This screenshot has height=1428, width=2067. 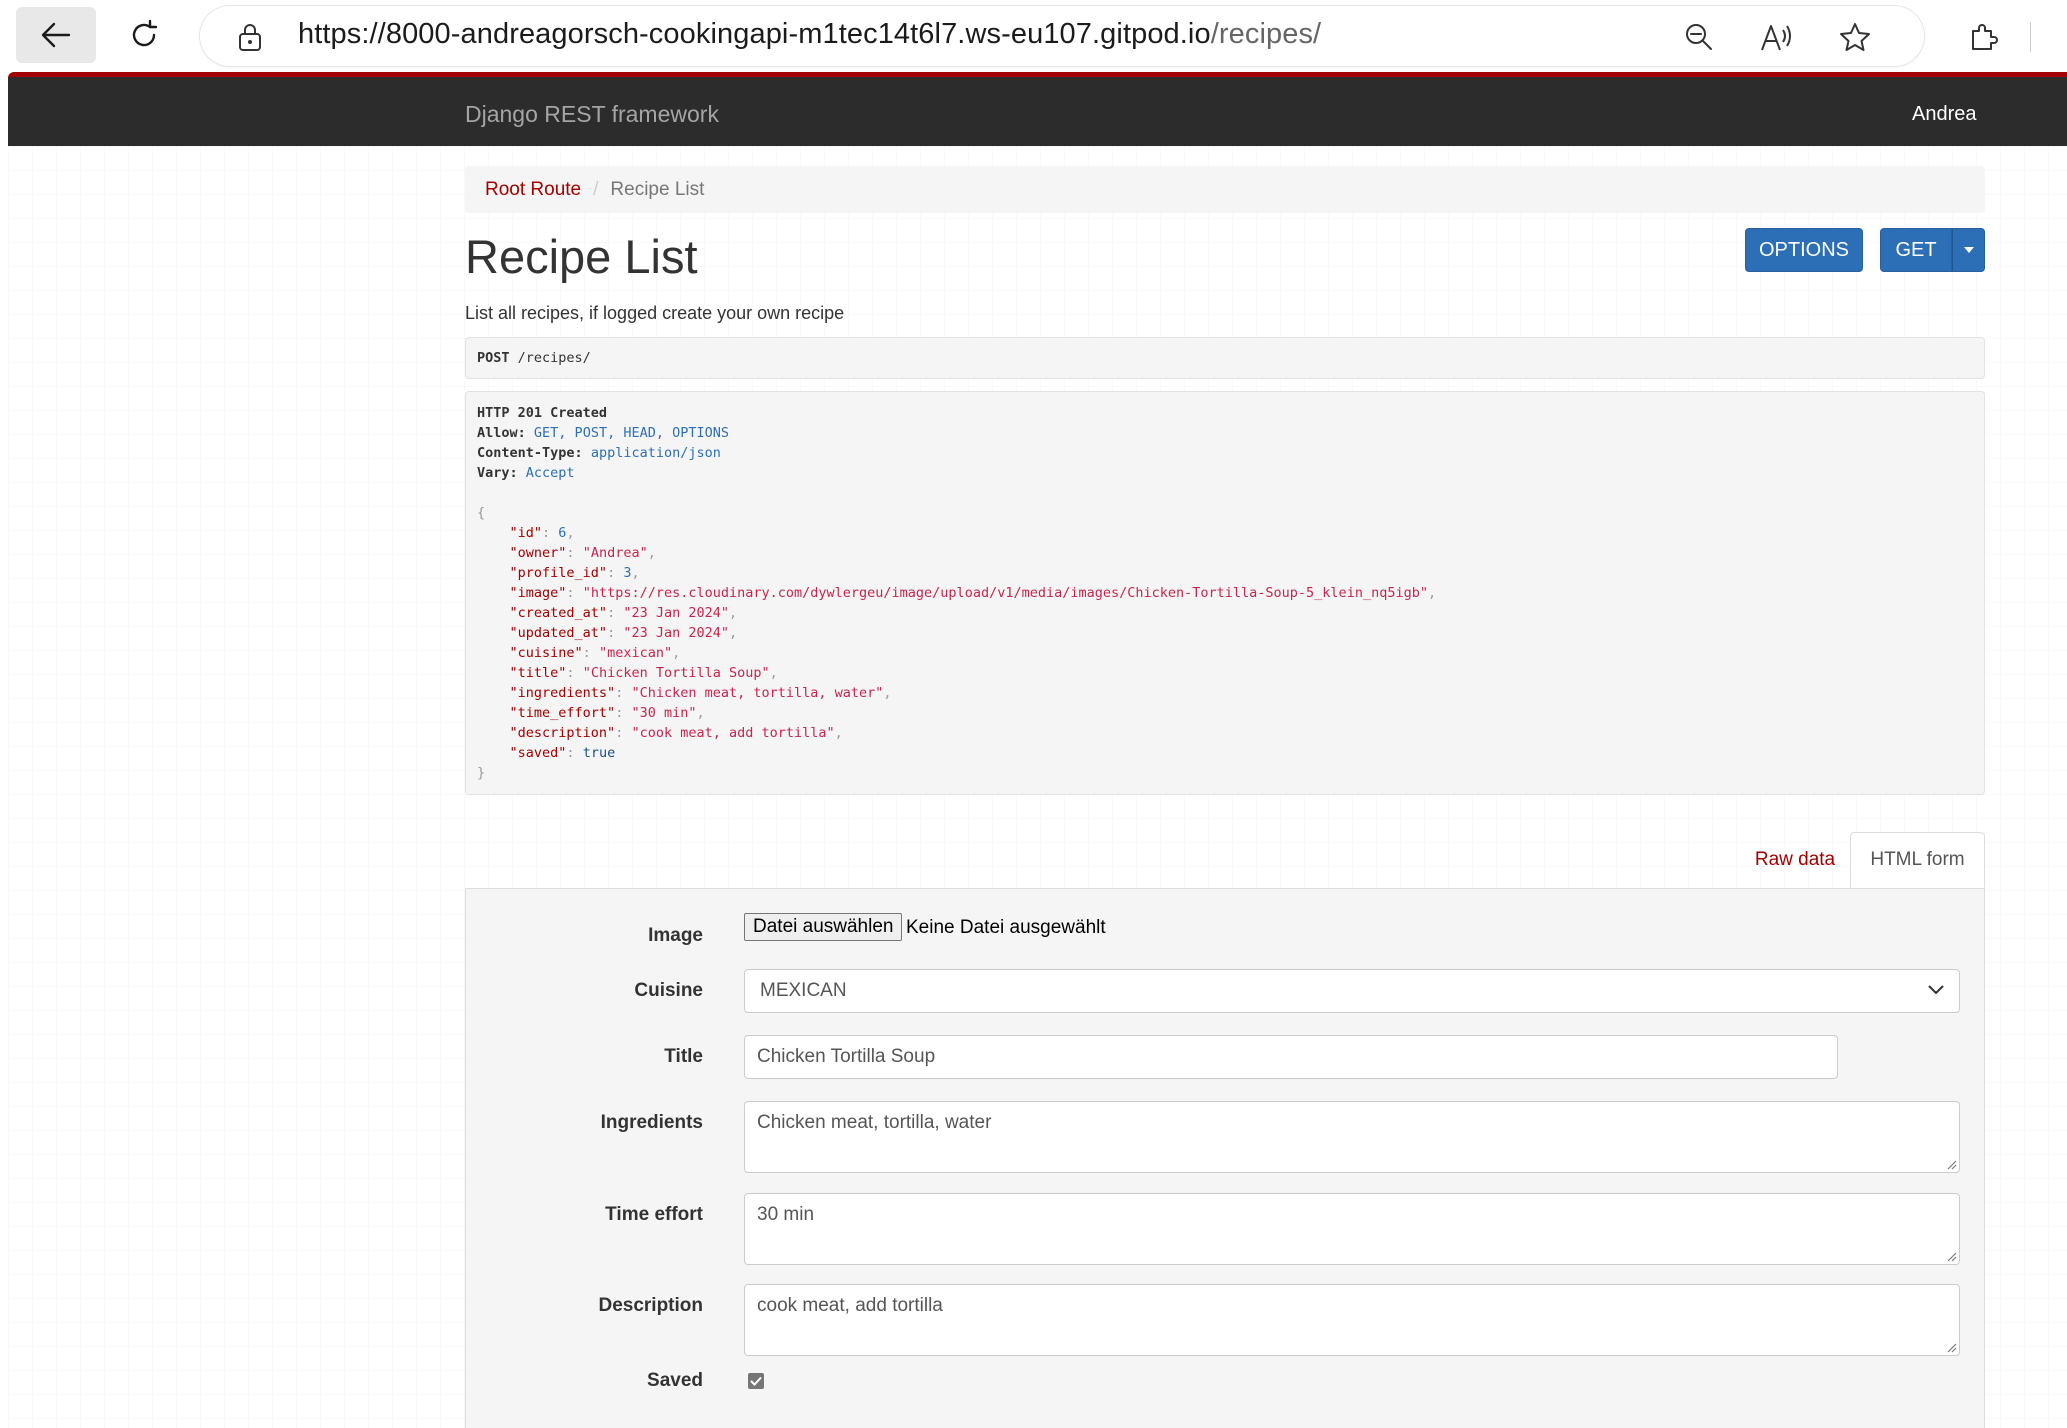 I want to click on description-value: cook meat, add tortilla, so click(x=850, y=1305).